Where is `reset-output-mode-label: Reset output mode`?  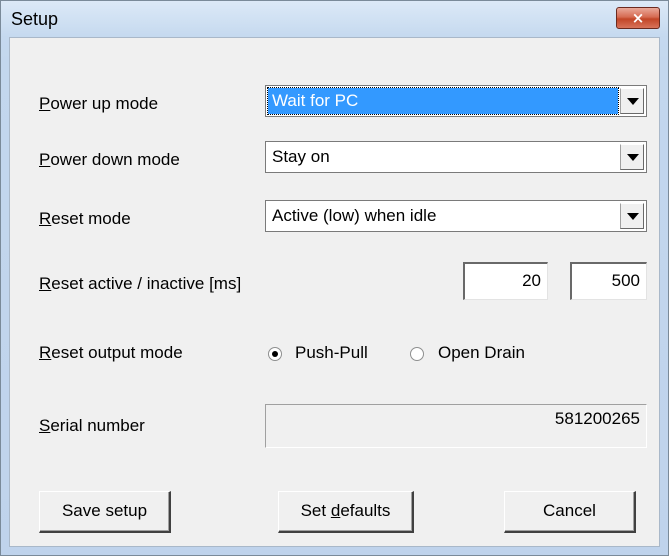
reset-output-mode-label: Reset output mode is located at coordinates (111, 353).